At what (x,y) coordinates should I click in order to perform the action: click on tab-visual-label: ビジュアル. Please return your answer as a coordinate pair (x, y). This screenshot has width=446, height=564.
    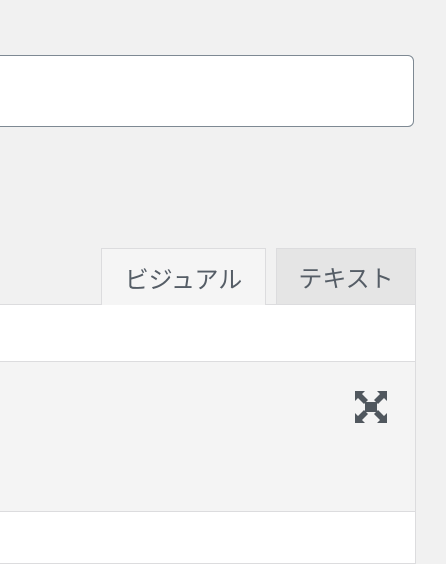
    Looking at the image, I should click on (183, 279).